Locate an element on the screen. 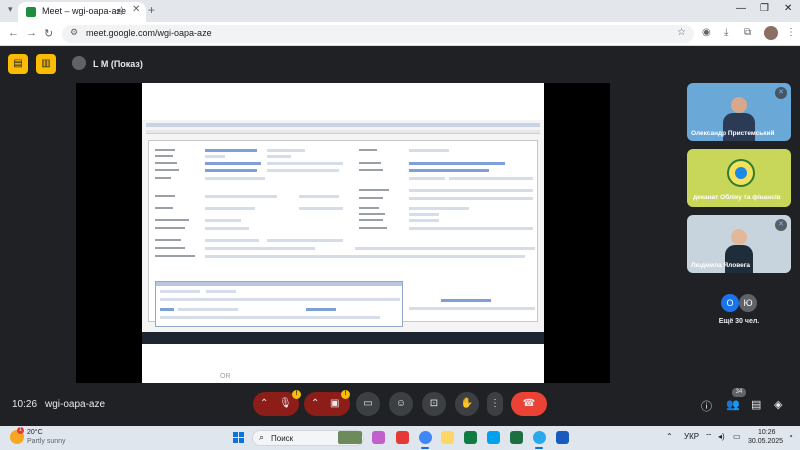 Image resolution: width=800 pixels, height=450 pixels. tab-close-icon: ✕ is located at coordinates (136, 9).